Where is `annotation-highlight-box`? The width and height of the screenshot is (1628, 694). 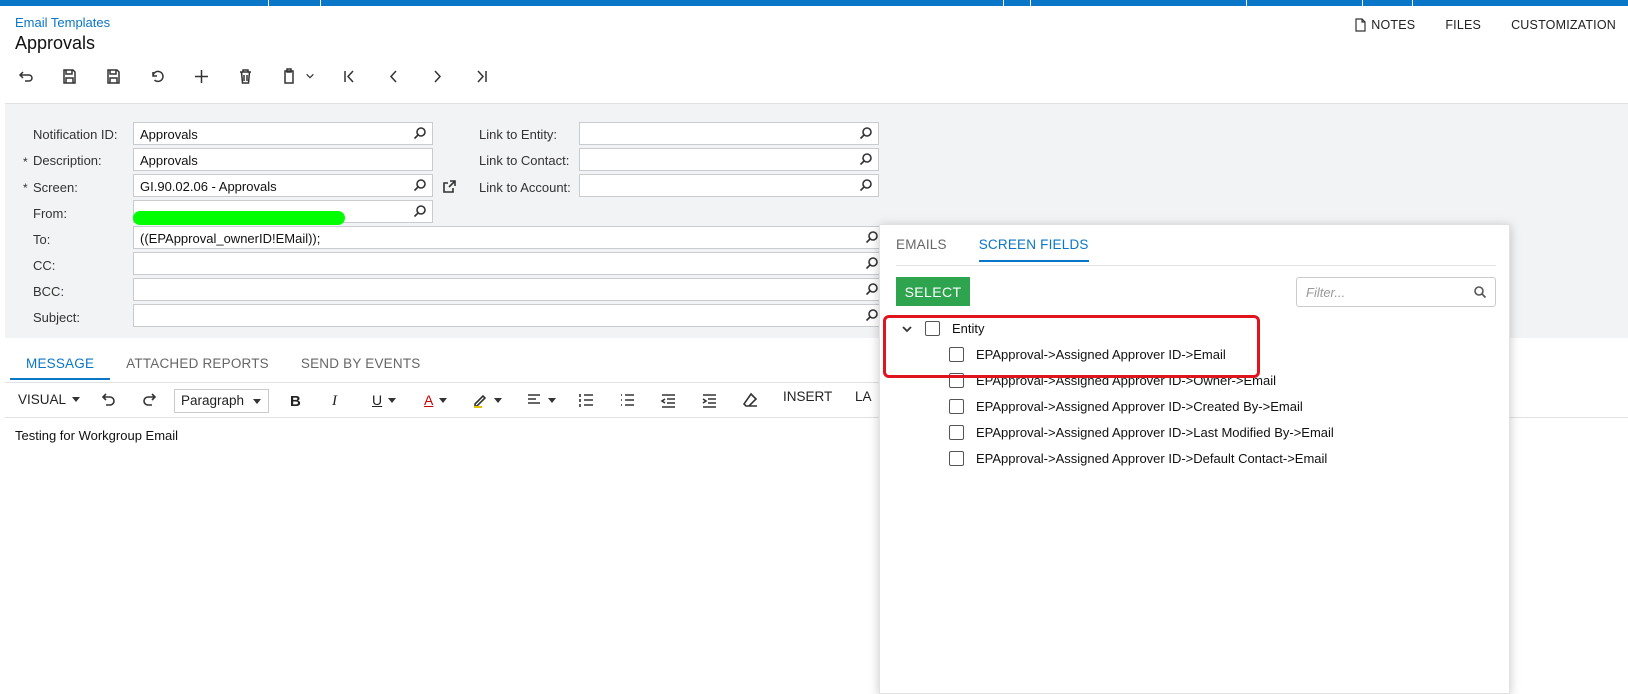
annotation-highlight-box is located at coordinates (1071, 346).